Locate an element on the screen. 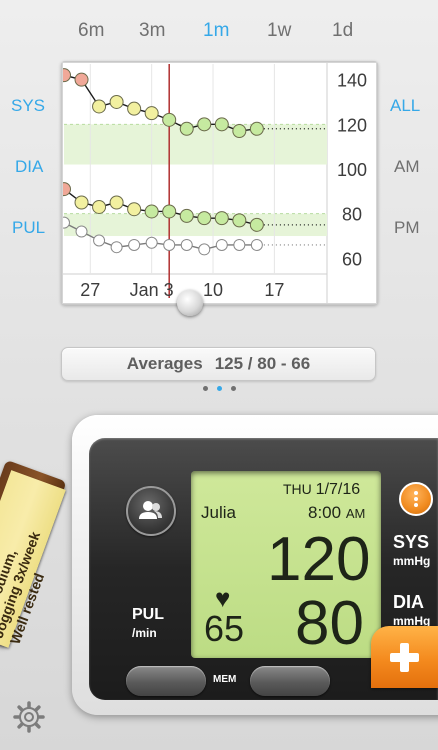 Image resolution: width=438 pixels, height=750 pixels. range-tab-1w: 1w is located at coordinates (279, 31).